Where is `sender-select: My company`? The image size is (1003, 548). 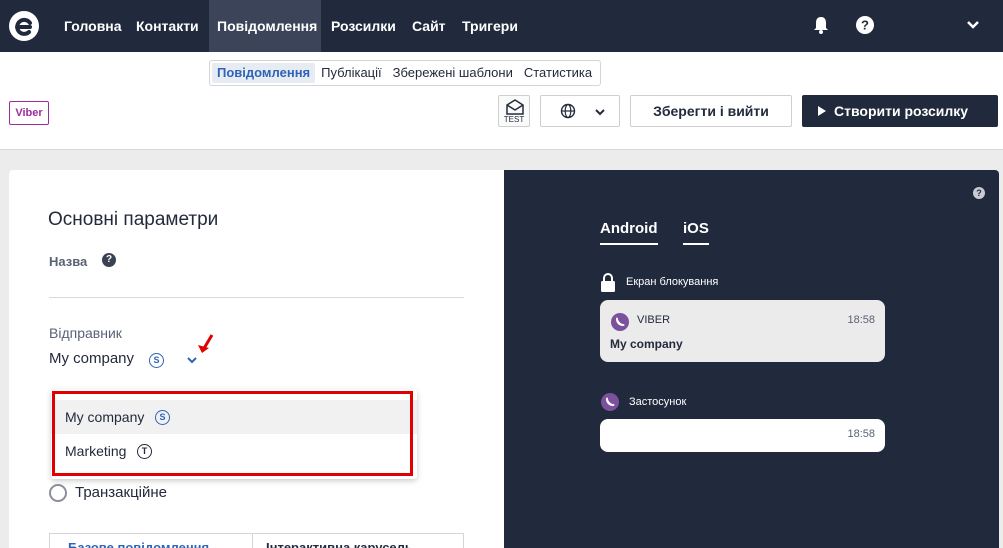 sender-select: My company is located at coordinates (91, 358).